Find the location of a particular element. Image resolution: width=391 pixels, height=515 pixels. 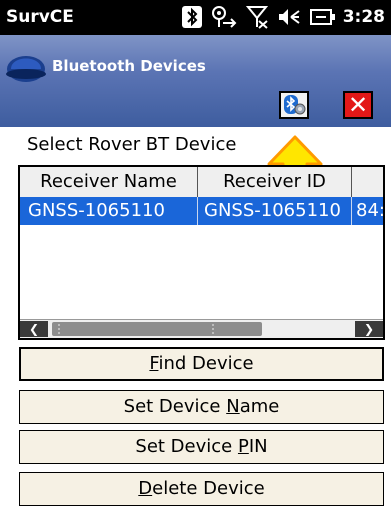

bluetooth-settings-button is located at coordinates (294, 105).